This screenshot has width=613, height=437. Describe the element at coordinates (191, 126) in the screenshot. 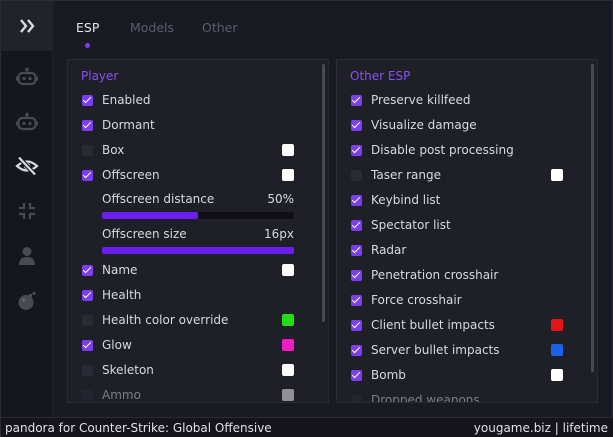

I see `toggle-dormant: Dormant` at that location.